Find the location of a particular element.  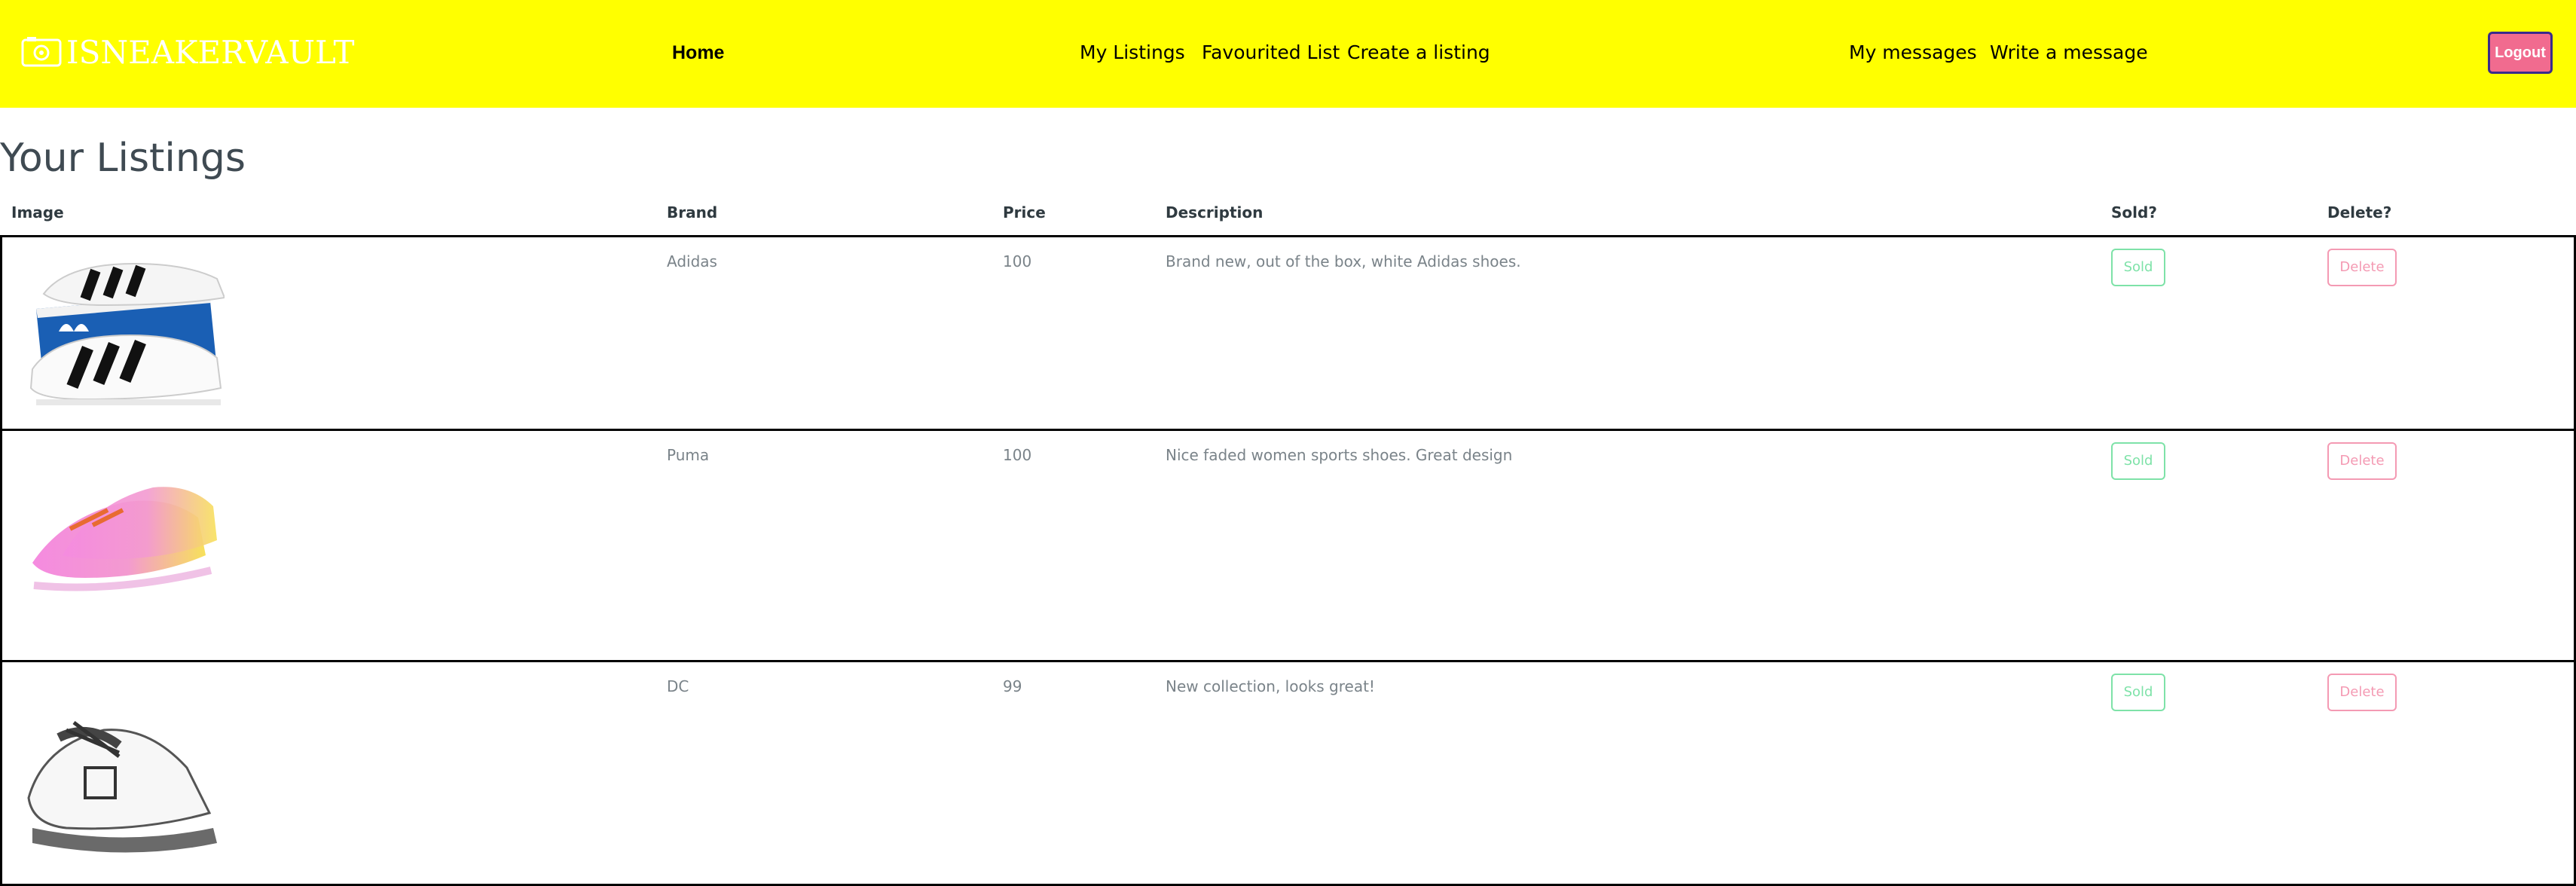

listing-brand: Puma is located at coordinates (688, 455).